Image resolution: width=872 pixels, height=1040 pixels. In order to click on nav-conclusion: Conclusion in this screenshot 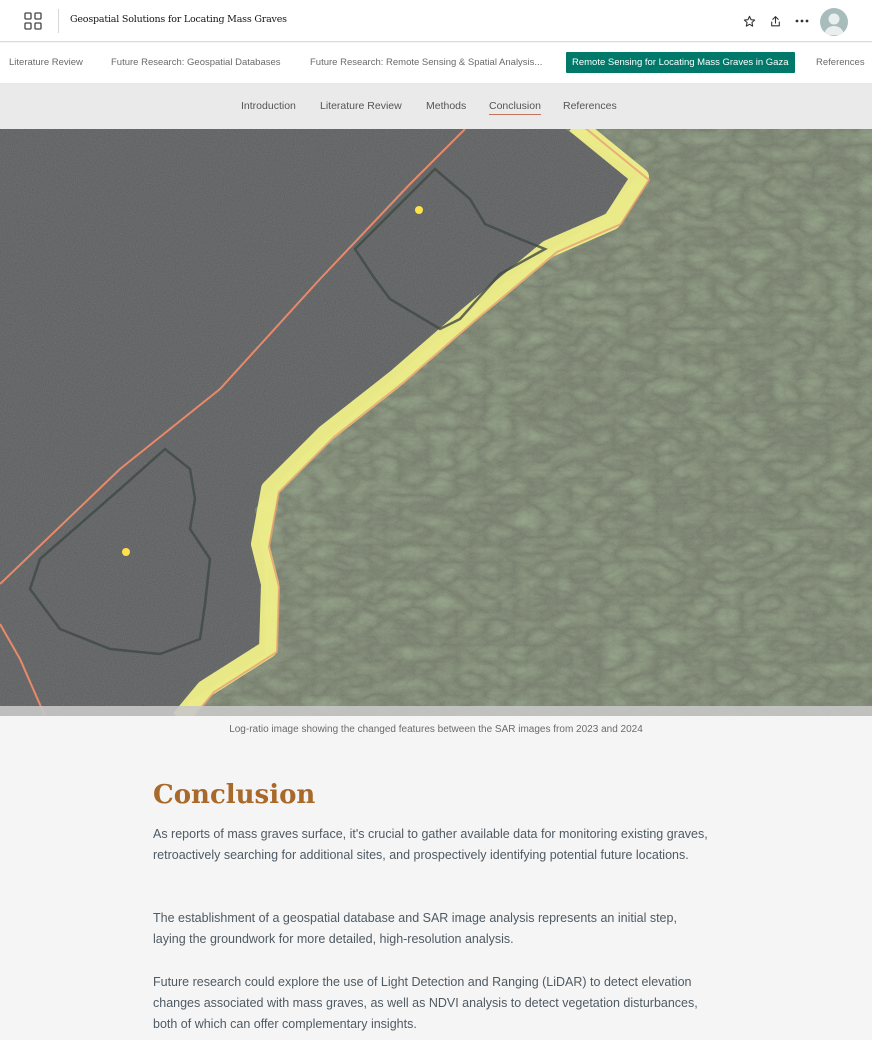, I will do `click(515, 107)`.